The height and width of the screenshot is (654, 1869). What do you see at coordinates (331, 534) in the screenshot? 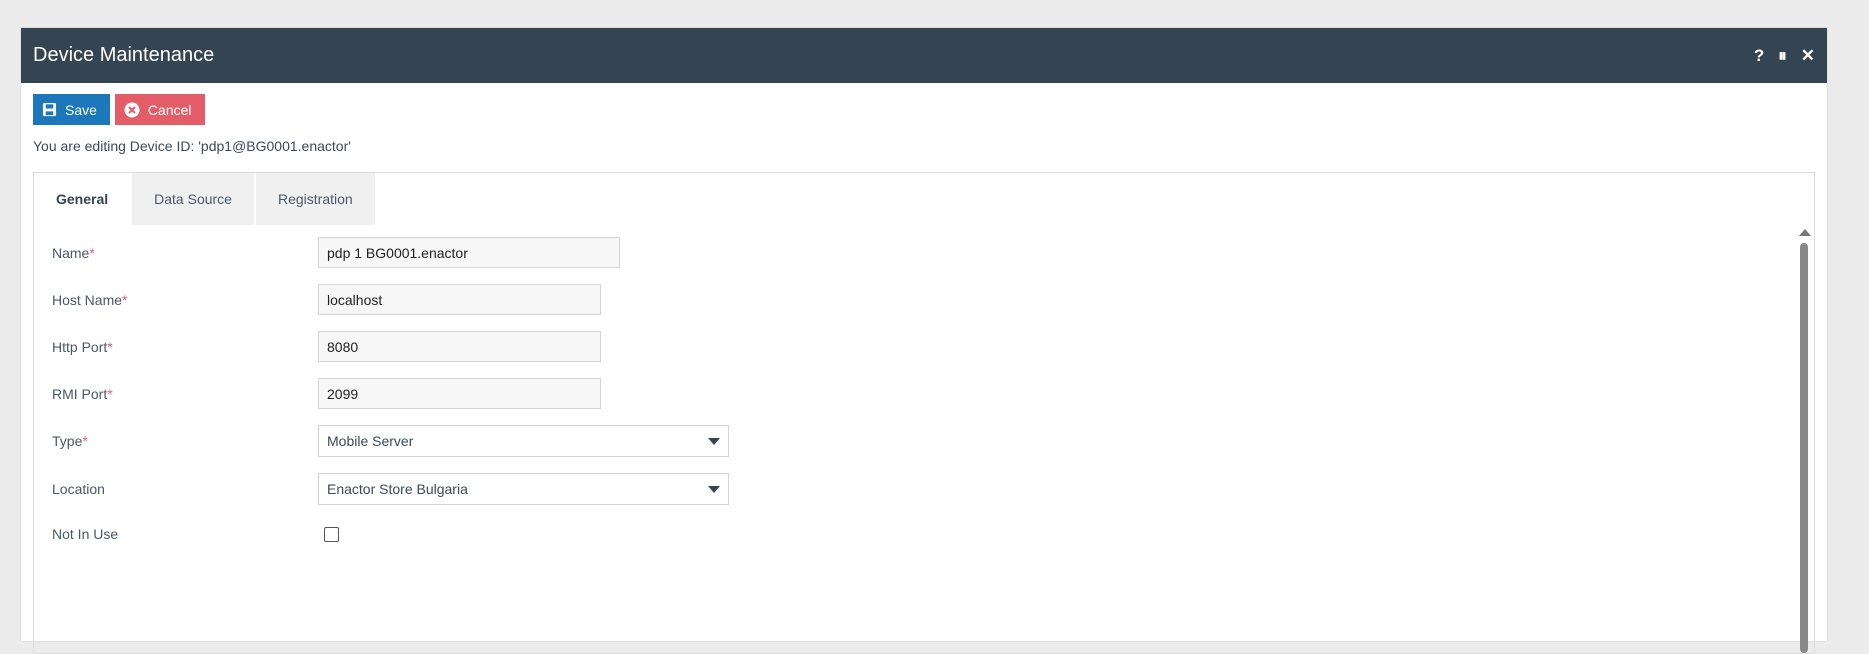
I see `not-in-use-checkbox` at bounding box center [331, 534].